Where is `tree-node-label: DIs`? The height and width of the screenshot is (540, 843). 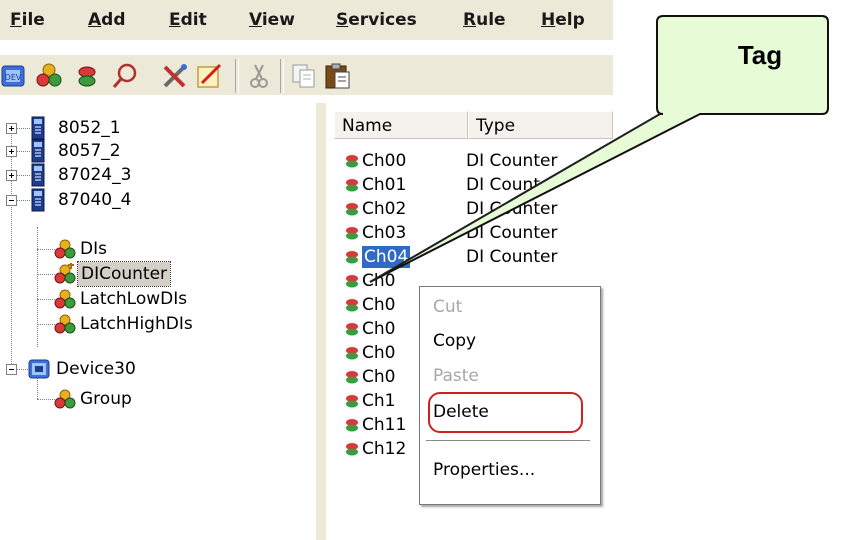
tree-node-label: DIs is located at coordinates (93, 249).